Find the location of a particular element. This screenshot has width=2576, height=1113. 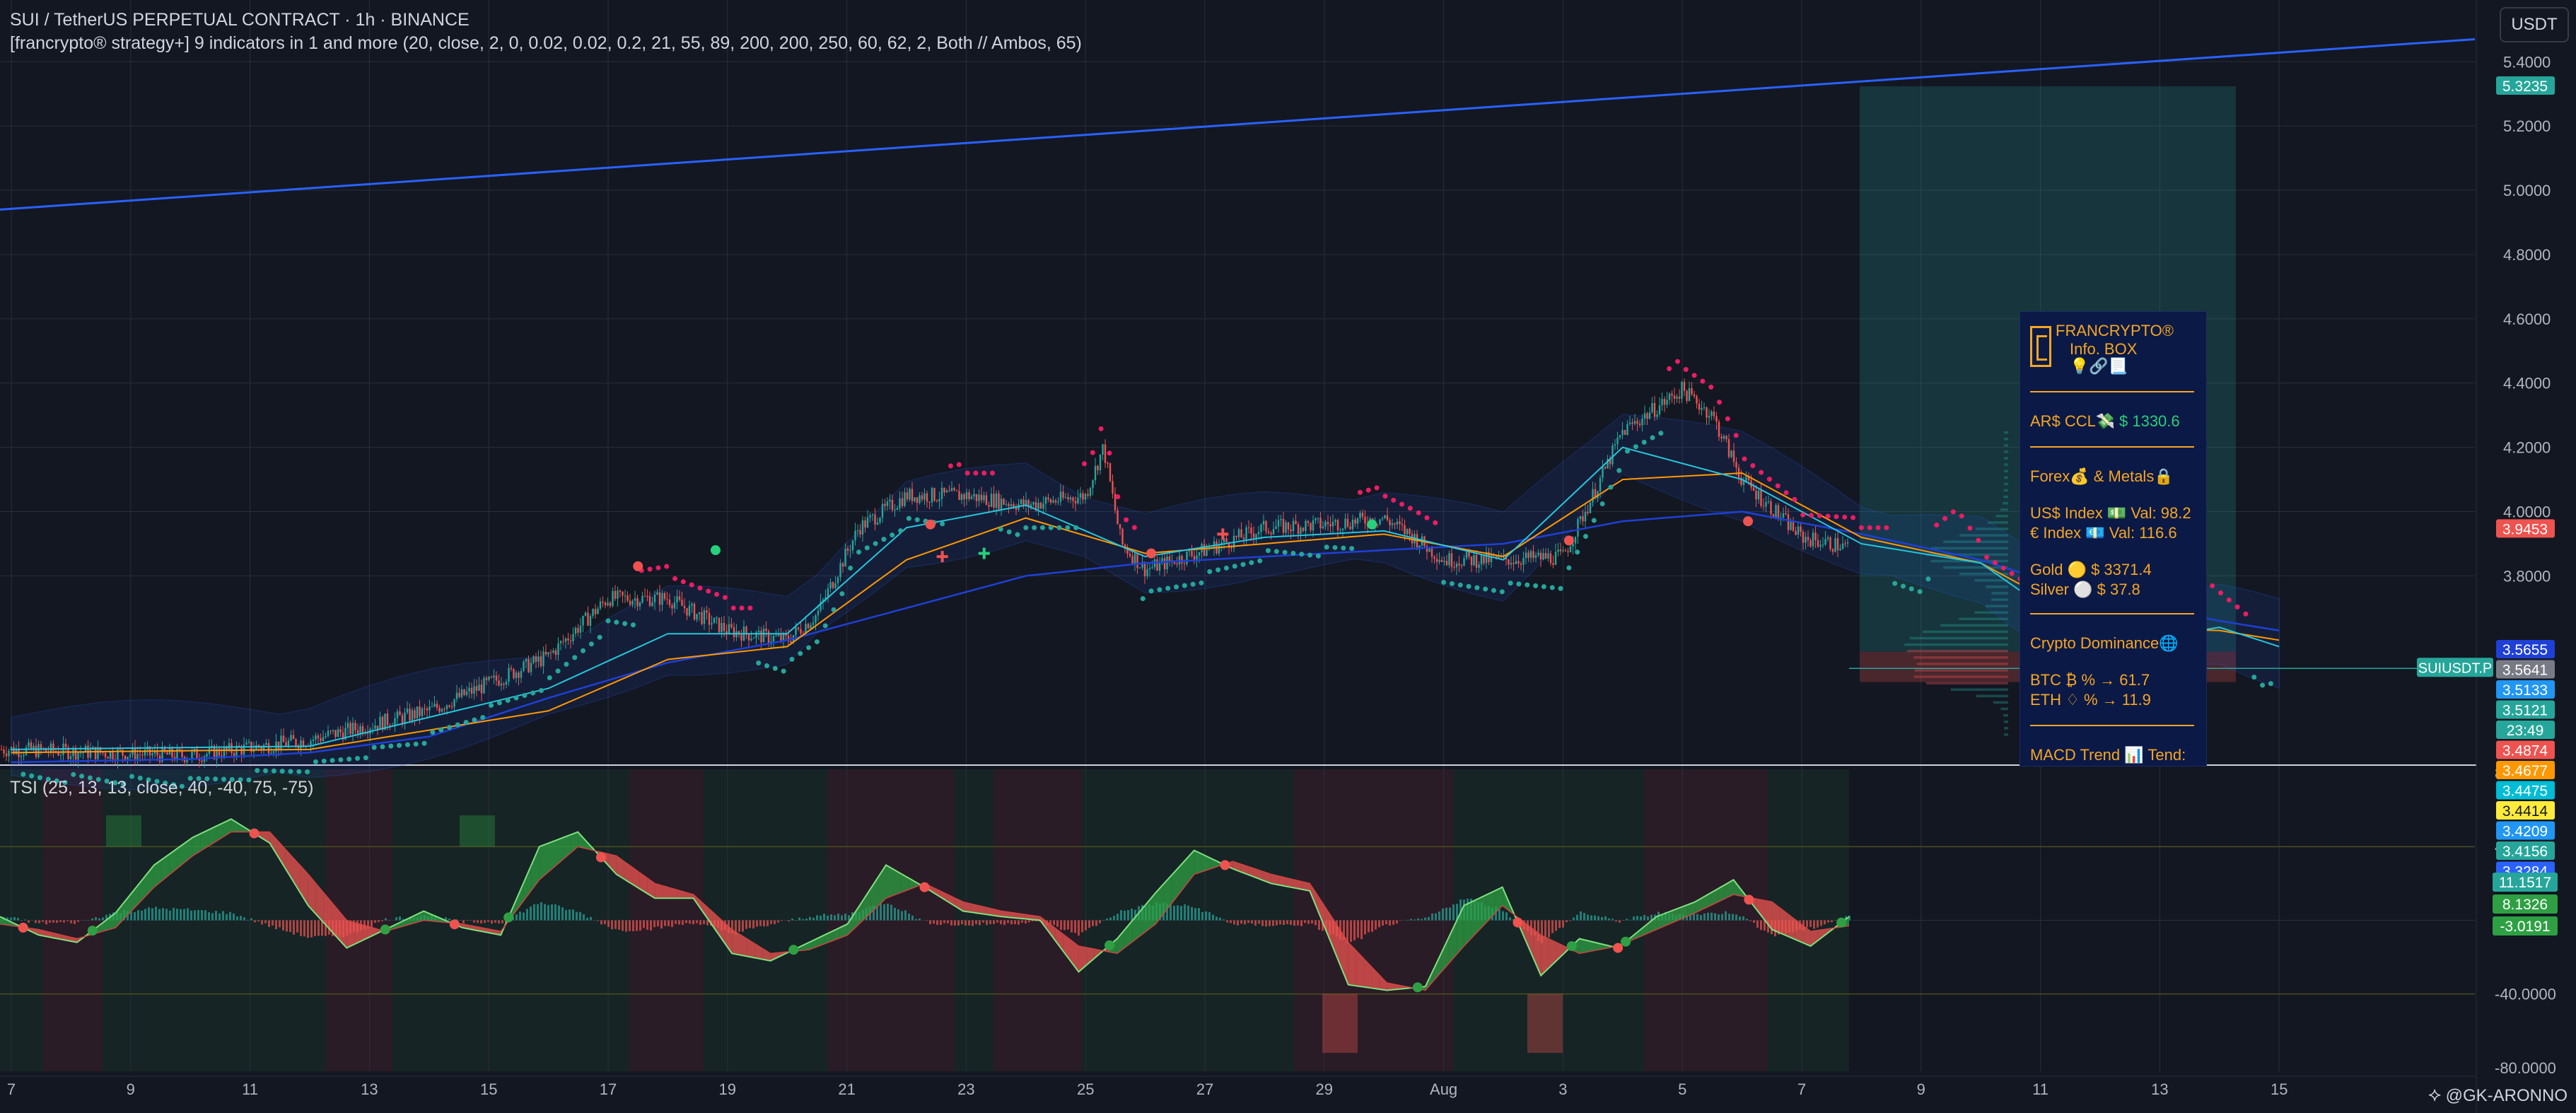

volume-profile-bar is located at coordinates (2005, 471).